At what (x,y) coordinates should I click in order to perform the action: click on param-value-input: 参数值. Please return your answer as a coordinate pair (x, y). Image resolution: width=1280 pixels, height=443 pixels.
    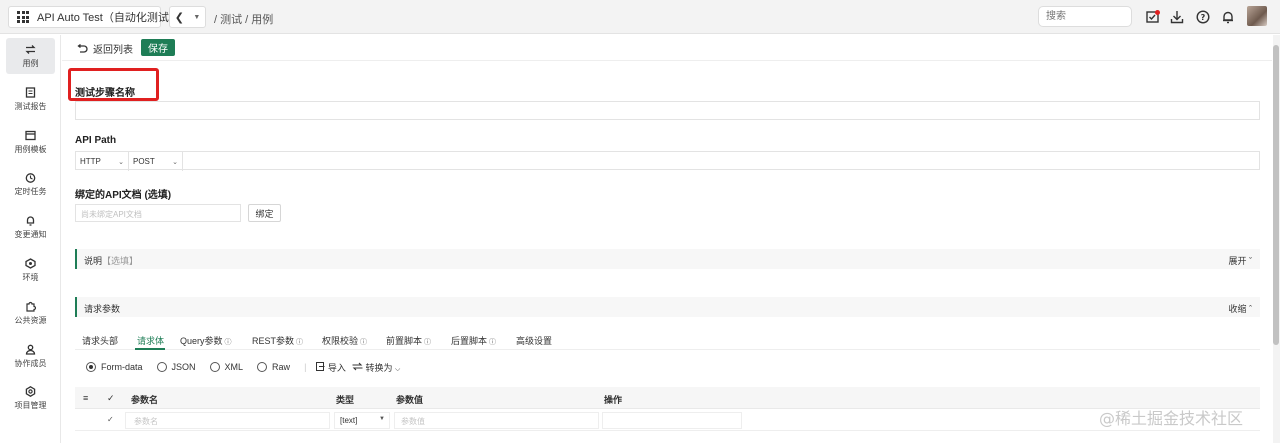
    Looking at the image, I should click on (496, 420).